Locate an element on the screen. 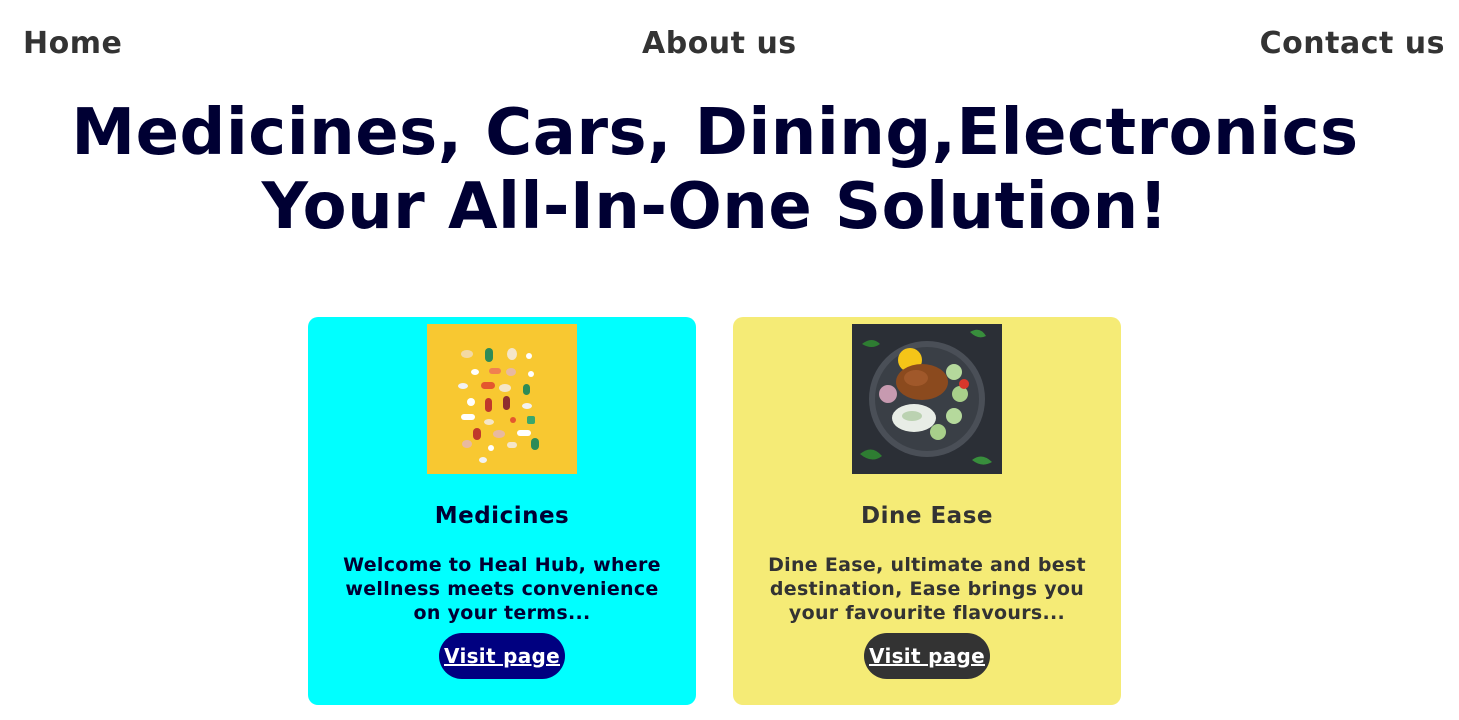 Image resolution: width=1459 pixels, height=720 pixels. headline-line-1: Medicines, Cars, Dining,Electronics is located at coordinates (715, 133).